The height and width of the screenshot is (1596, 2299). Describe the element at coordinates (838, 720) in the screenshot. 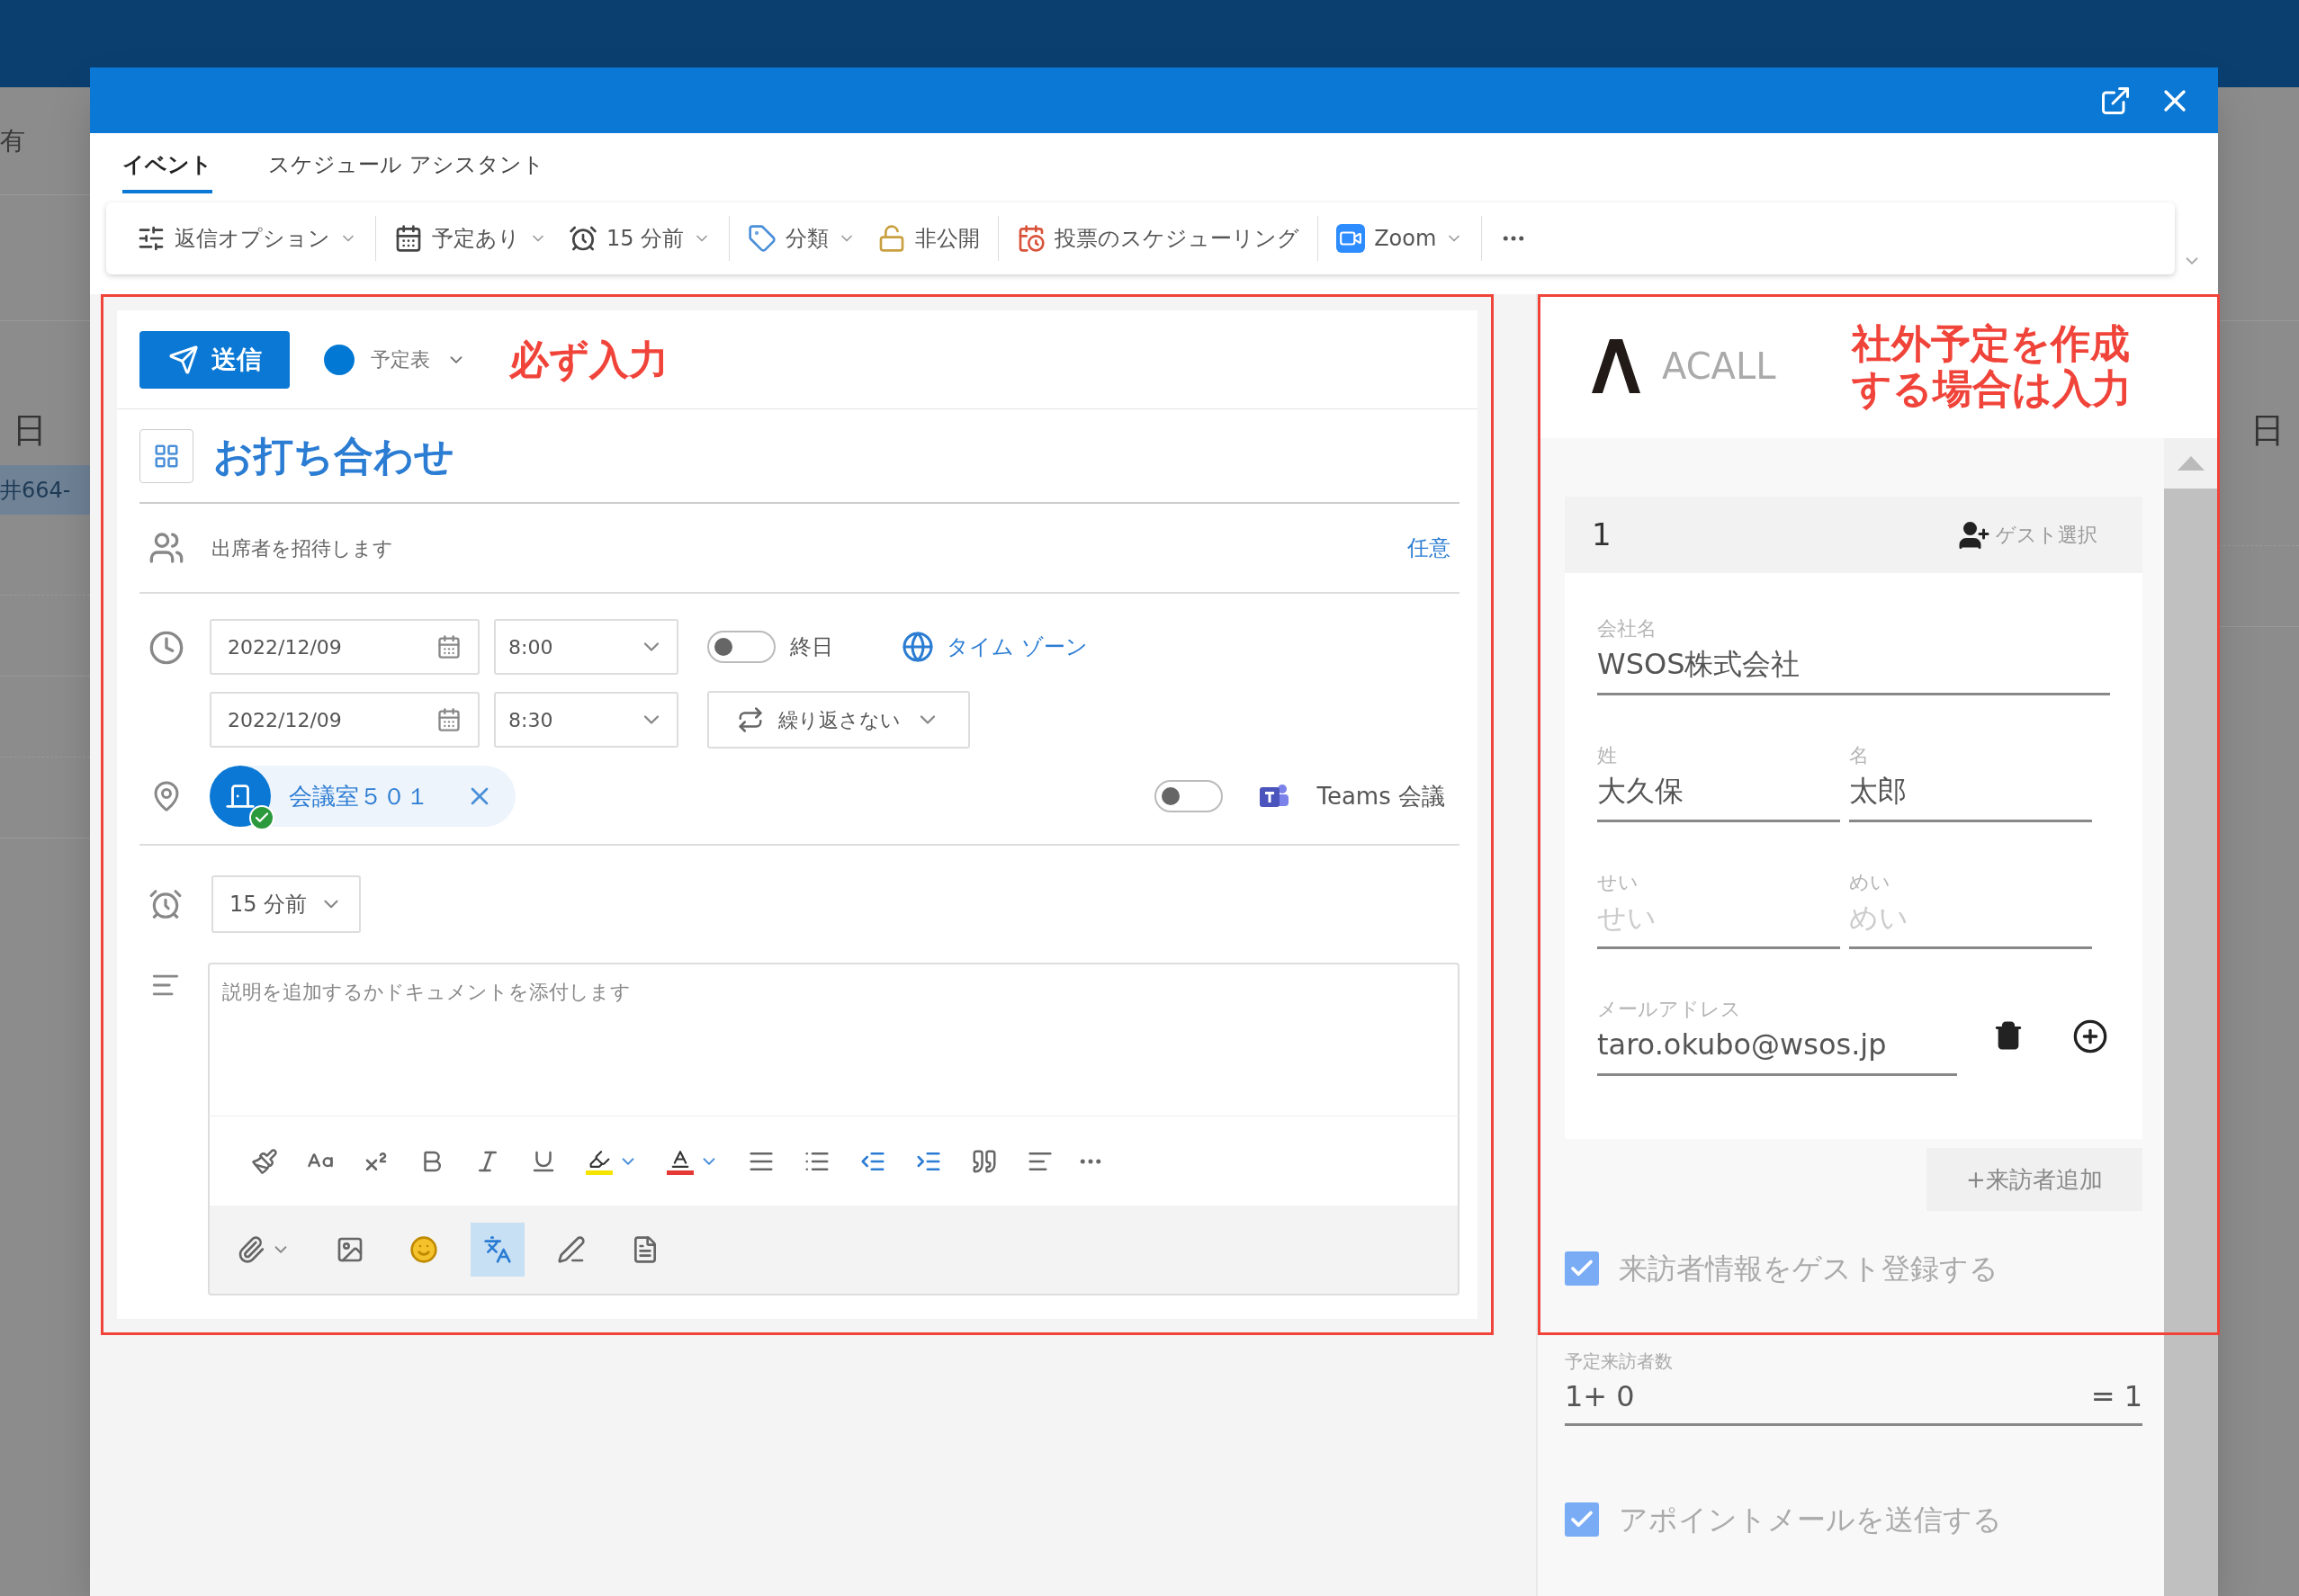

I see `repeat-dropdown: 繰り返さない` at that location.